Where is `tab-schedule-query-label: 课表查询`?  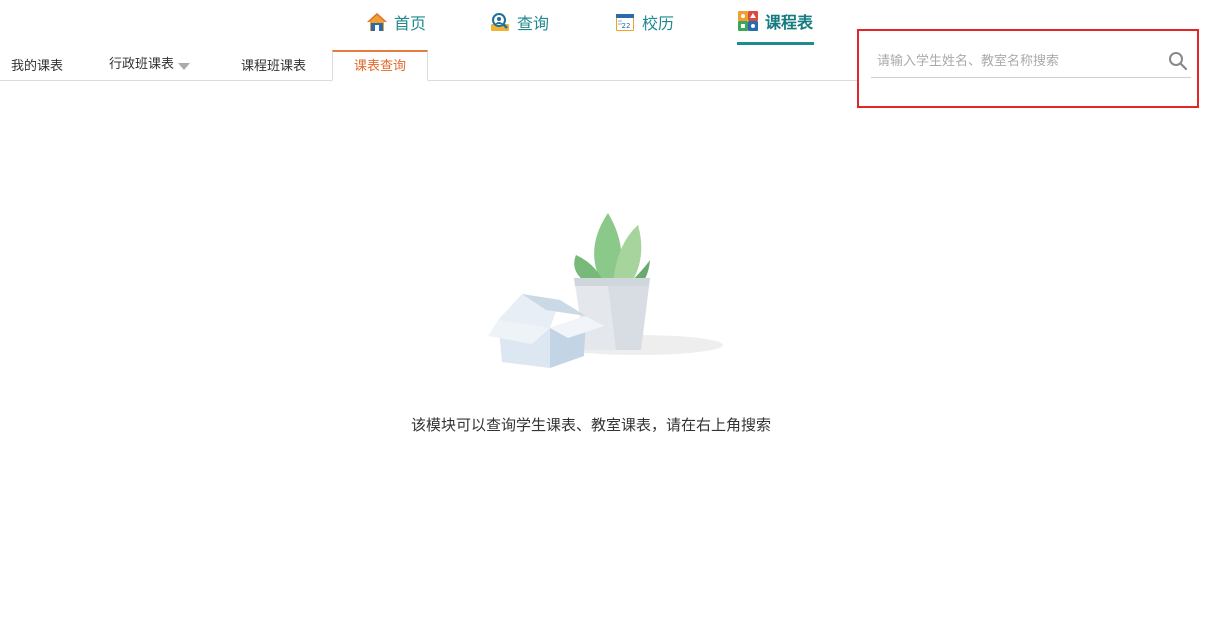 tab-schedule-query-label: 课表查询 is located at coordinates (379, 66).